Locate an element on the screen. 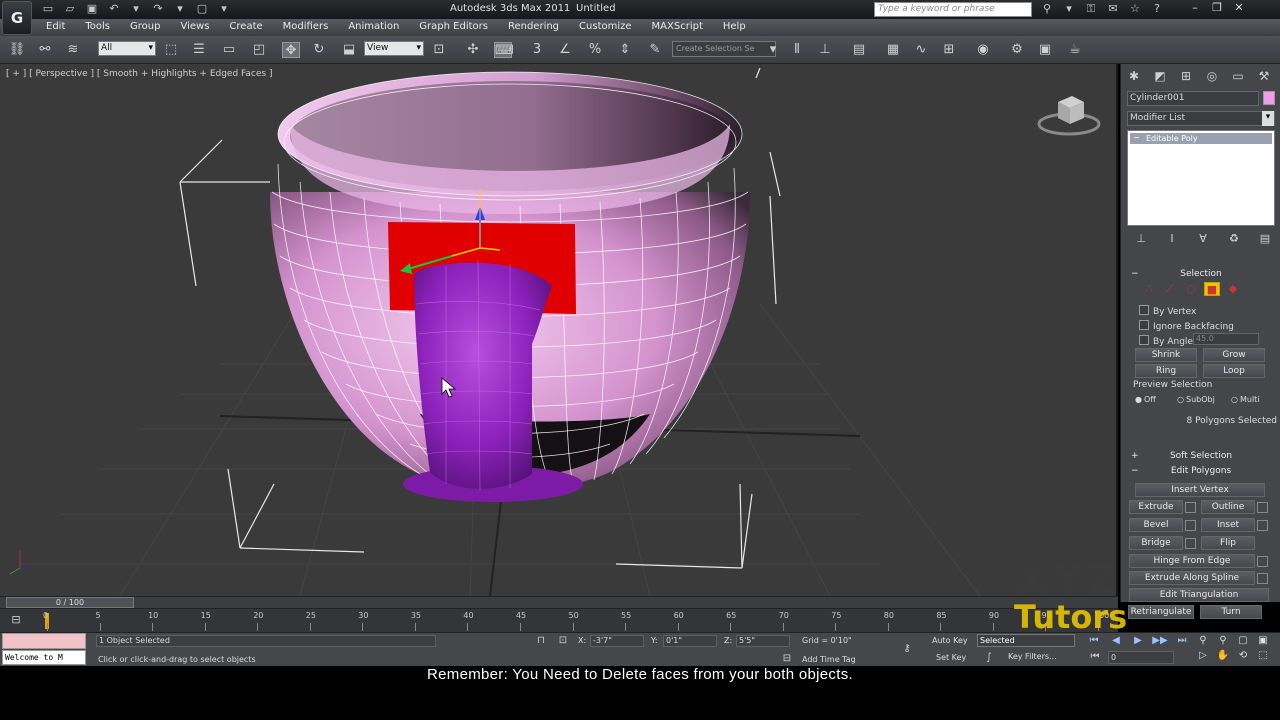 The height and width of the screenshot is (720, 1280). object-name-field: Cylinder001 is located at coordinates (1193, 98).